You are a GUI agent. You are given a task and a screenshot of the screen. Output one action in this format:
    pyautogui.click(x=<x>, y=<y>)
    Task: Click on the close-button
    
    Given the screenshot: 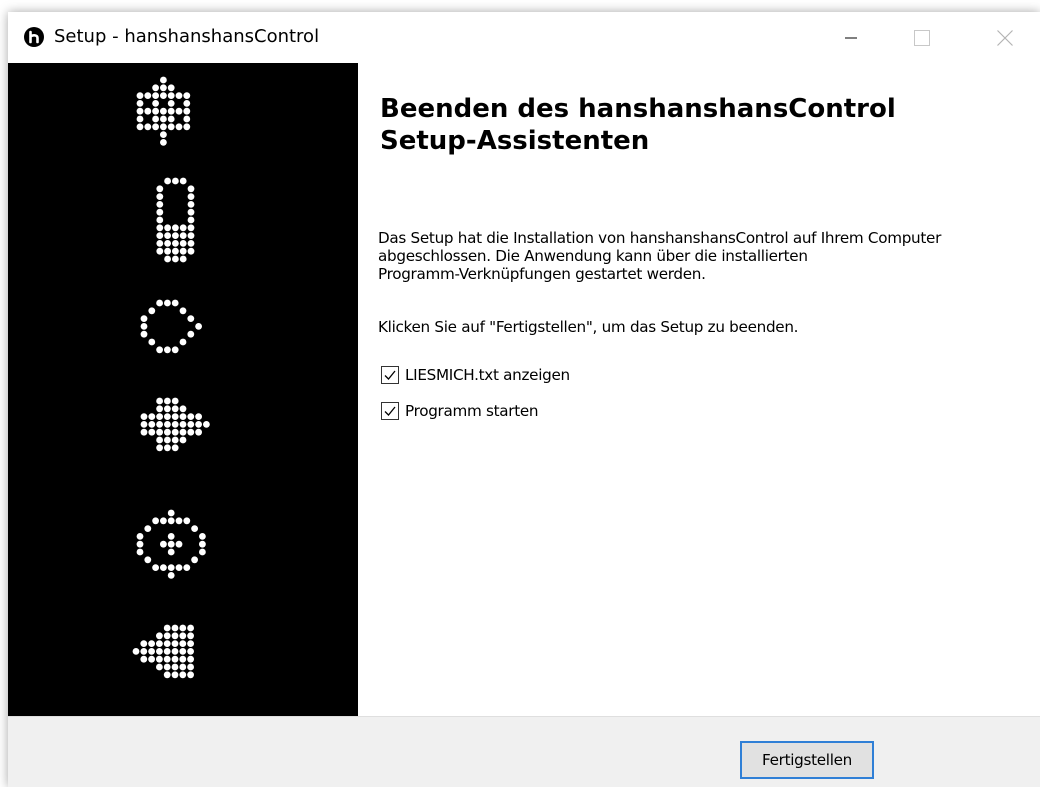 What is the action you would take?
    pyautogui.click(x=1005, y=37)
    